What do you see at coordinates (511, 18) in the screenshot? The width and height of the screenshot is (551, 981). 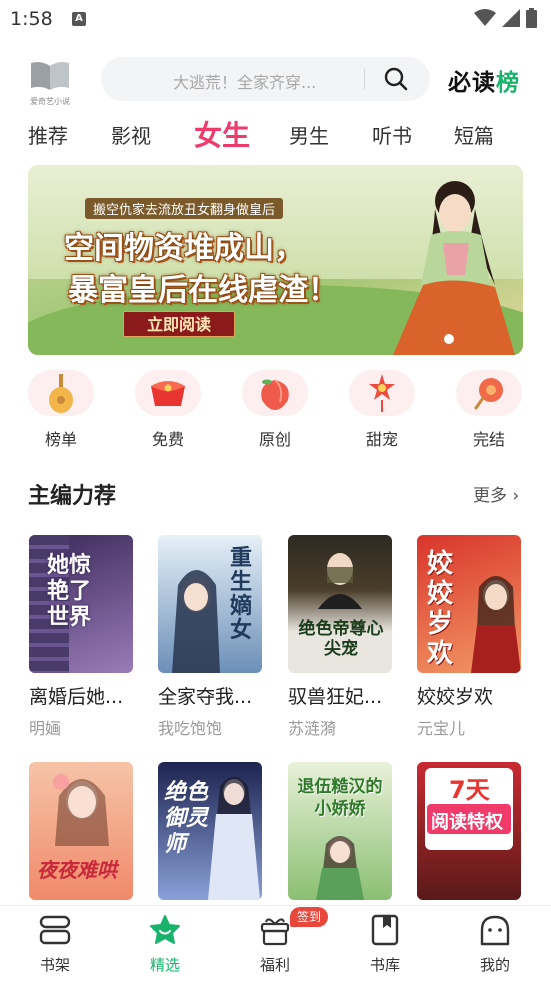 I see `signal-icon` at bounding box center [511, 18].